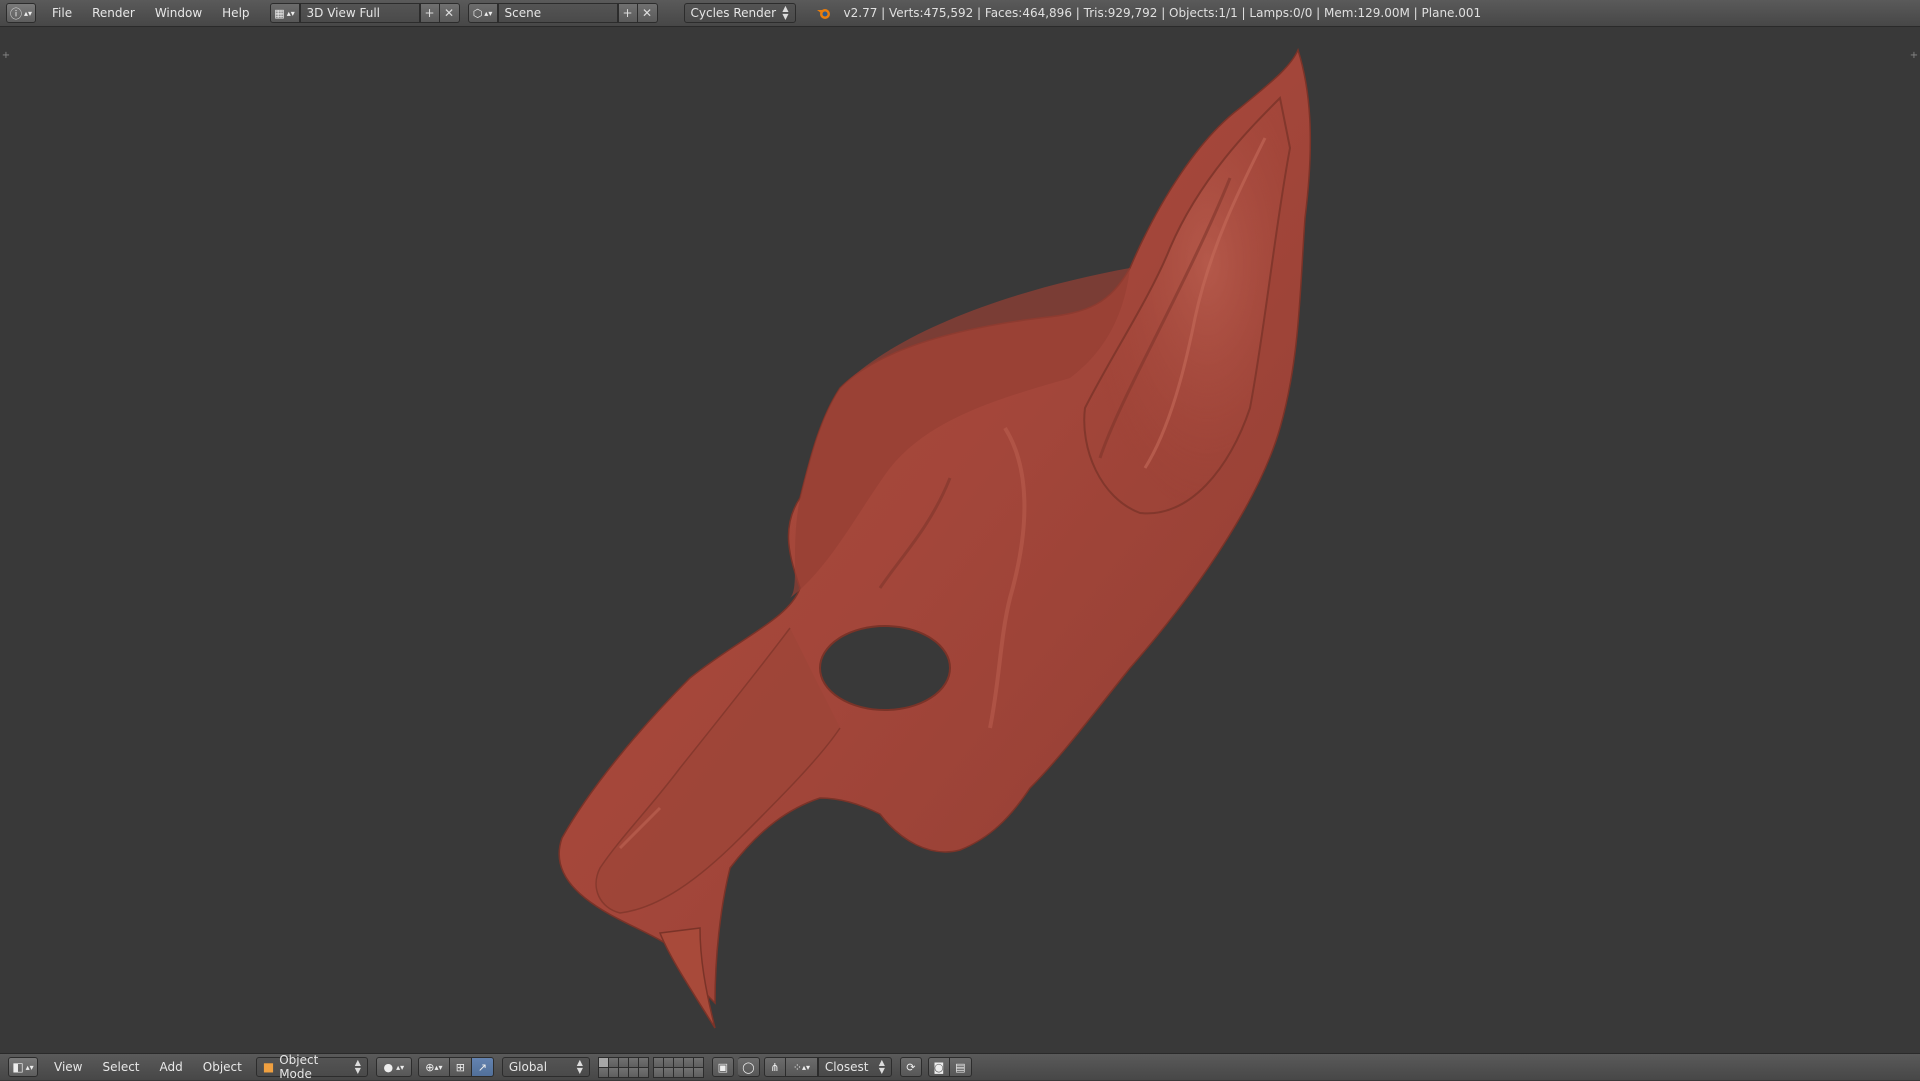  Describe the element at coordinates (389, 1067) in the screenshot. I see `solid-shading-icon: ●` at that location.